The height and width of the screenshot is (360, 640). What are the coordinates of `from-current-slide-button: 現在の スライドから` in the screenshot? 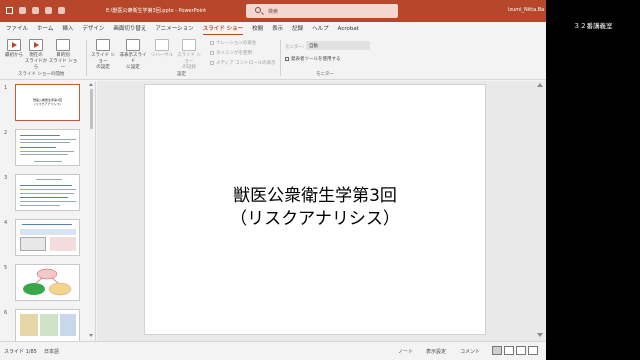 It's located at (36, 55).